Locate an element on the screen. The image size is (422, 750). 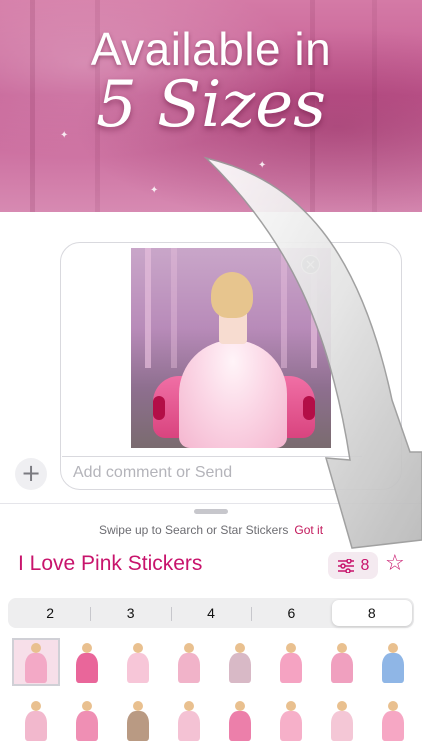
comment-input is located at coordinates (212, 472).